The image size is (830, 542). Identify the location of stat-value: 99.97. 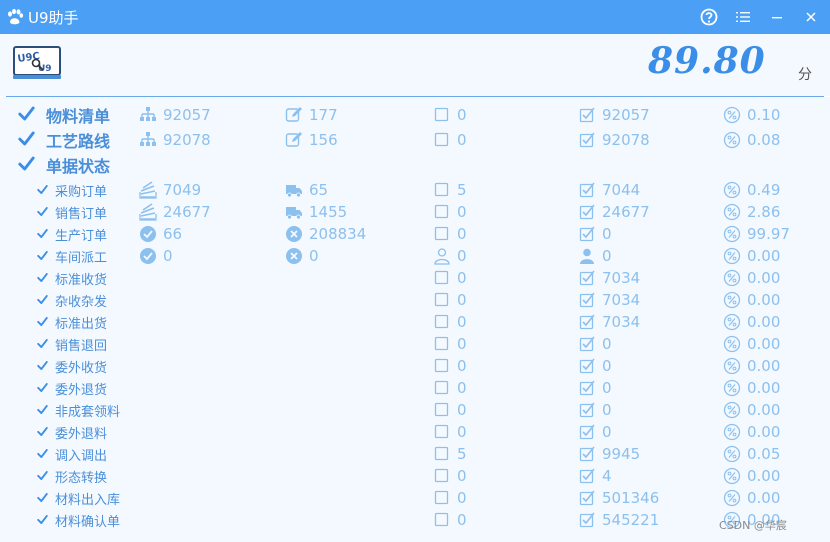
(768, 234).